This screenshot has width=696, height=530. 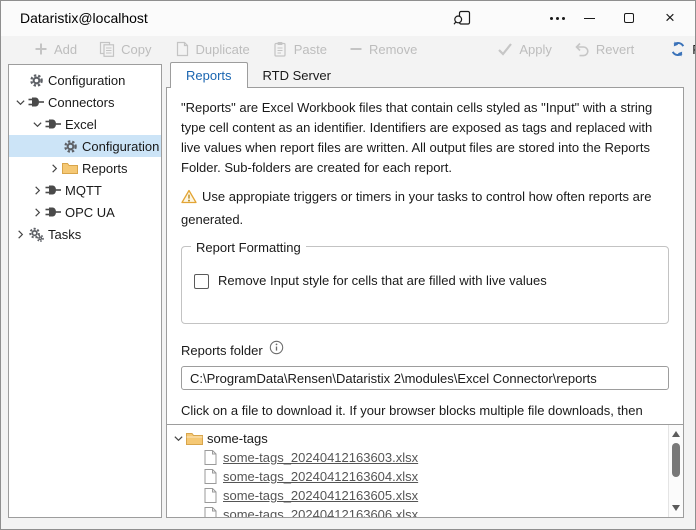 I want to click on copy-icon, so click(x=107, y=49).